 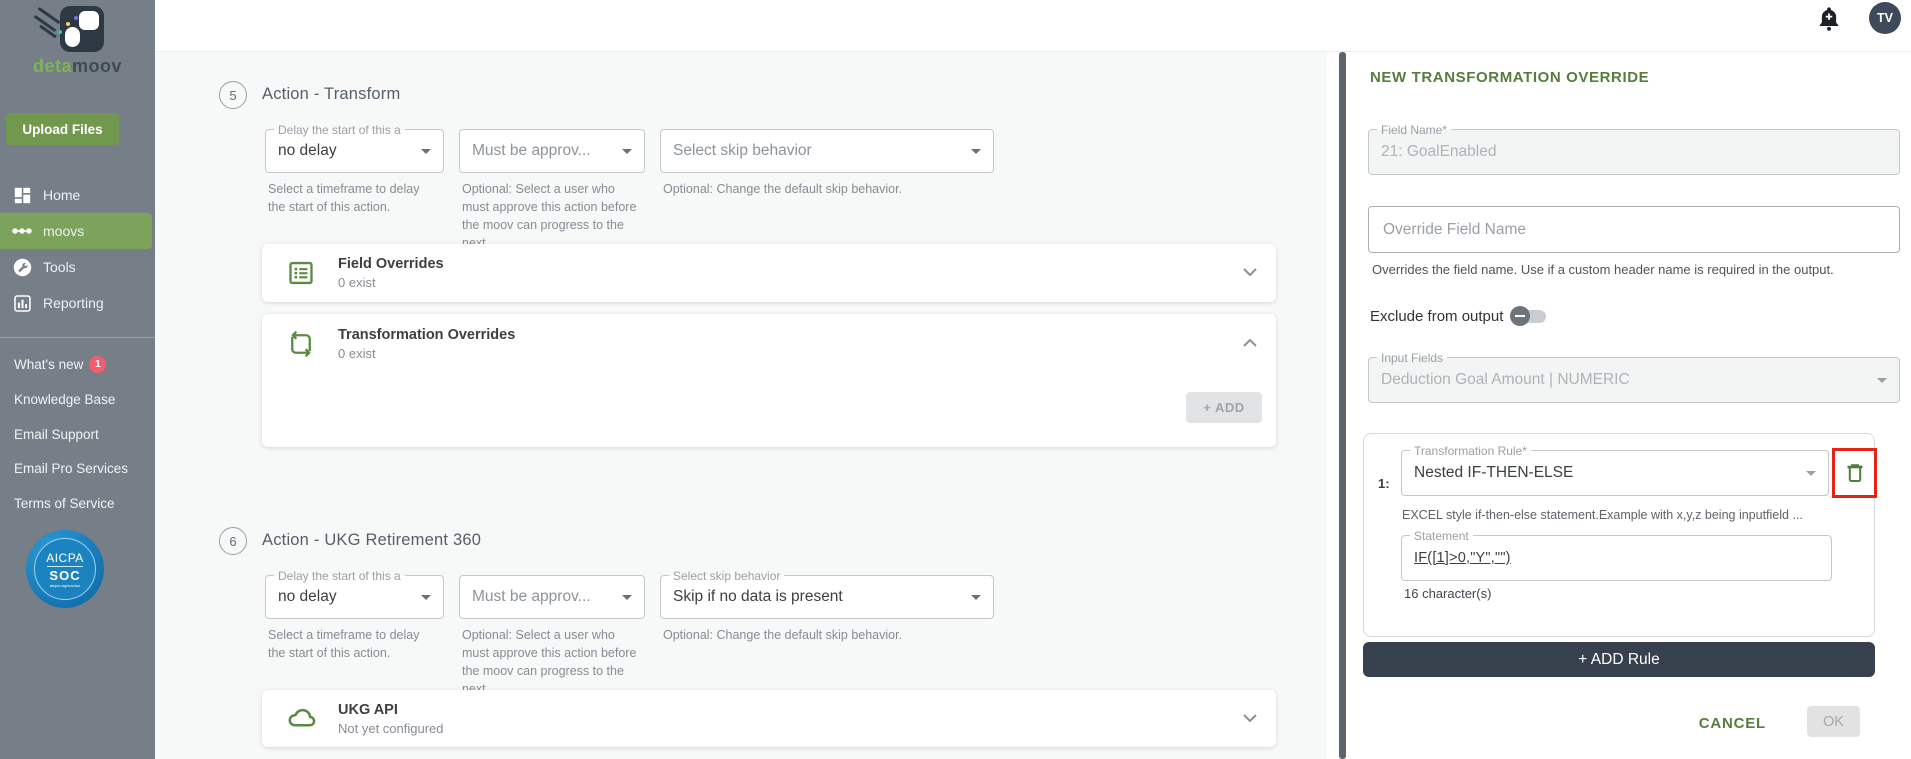 I want to click on exclude-from-output-toggle, so click(x=1528, y=316).